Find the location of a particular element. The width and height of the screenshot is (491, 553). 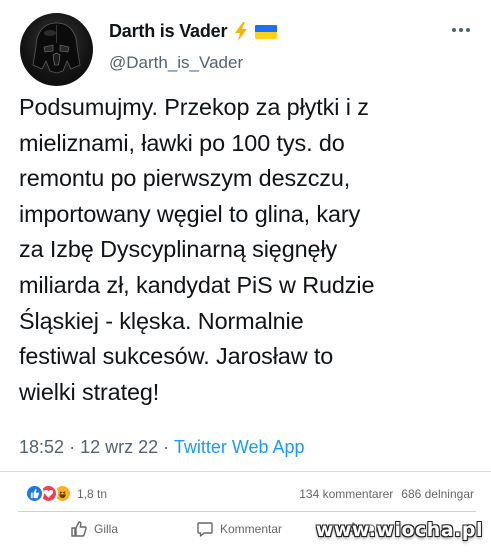

site-watermark: www.wiocha.pl is located at coordinates (399, 530).